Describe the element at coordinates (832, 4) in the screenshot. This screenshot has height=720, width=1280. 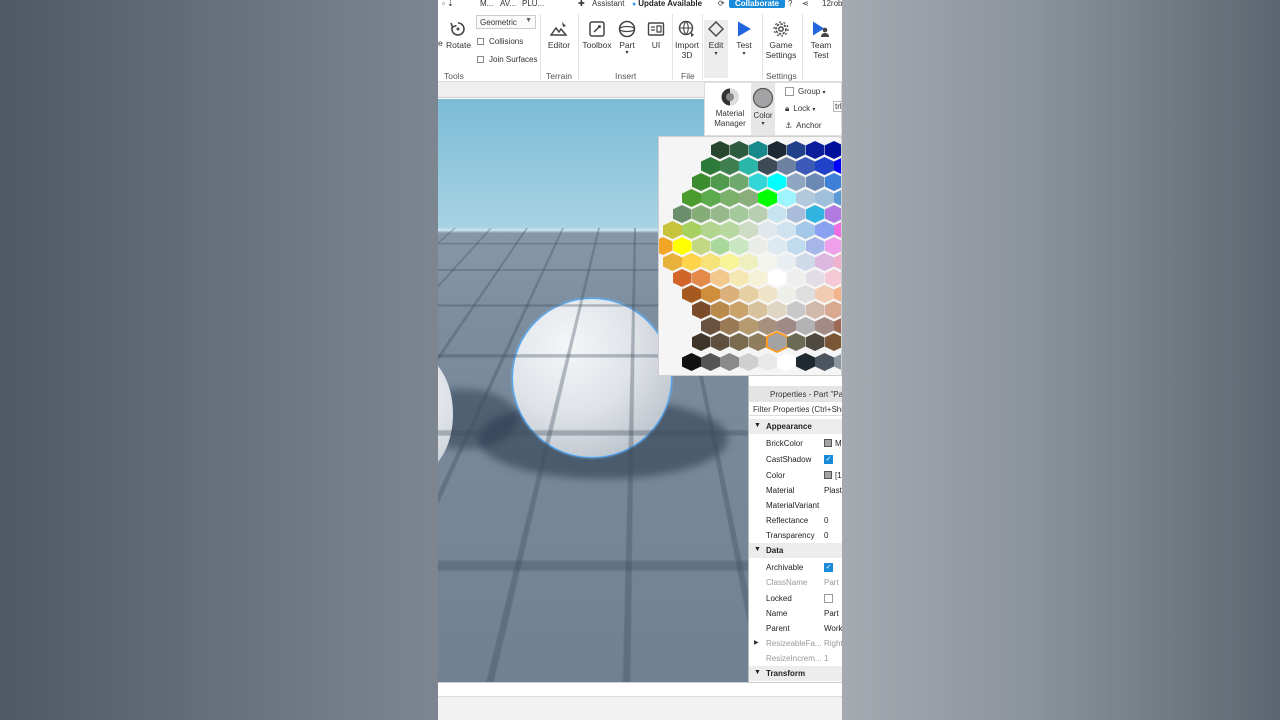
I see `username: 12rob` at that location.